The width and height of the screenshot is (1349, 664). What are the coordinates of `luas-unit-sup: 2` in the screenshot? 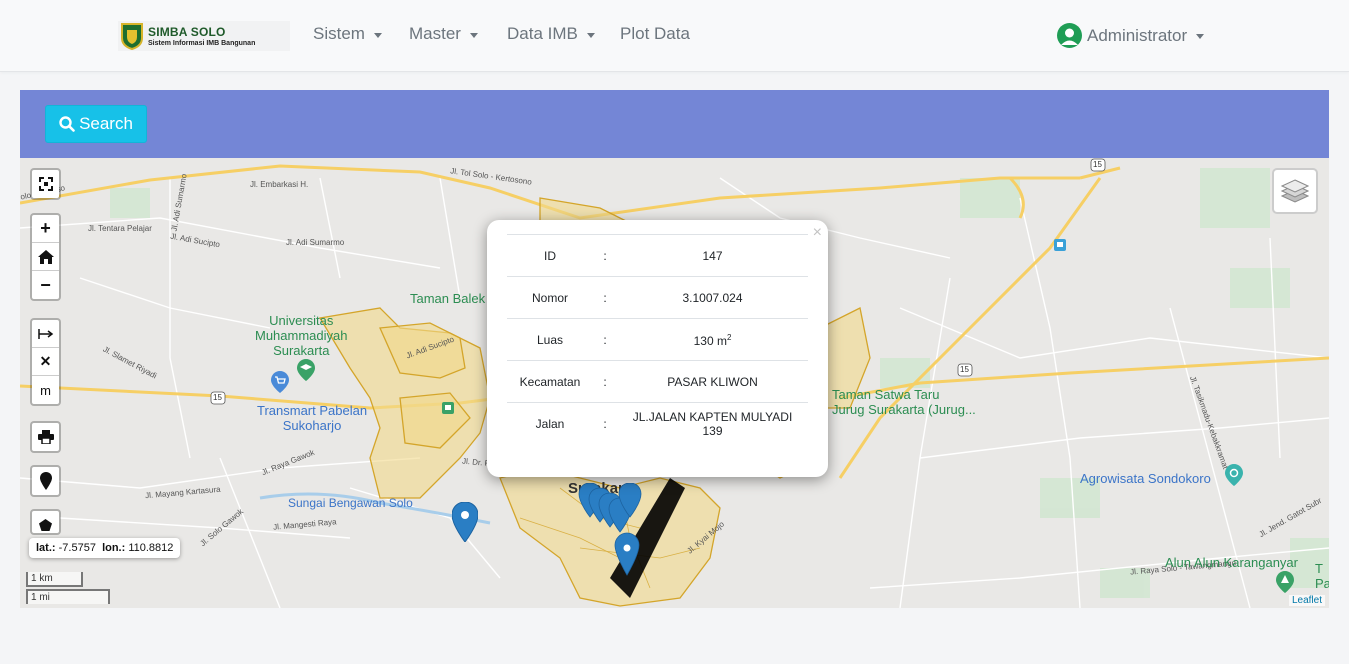 It's located at (729, 337).